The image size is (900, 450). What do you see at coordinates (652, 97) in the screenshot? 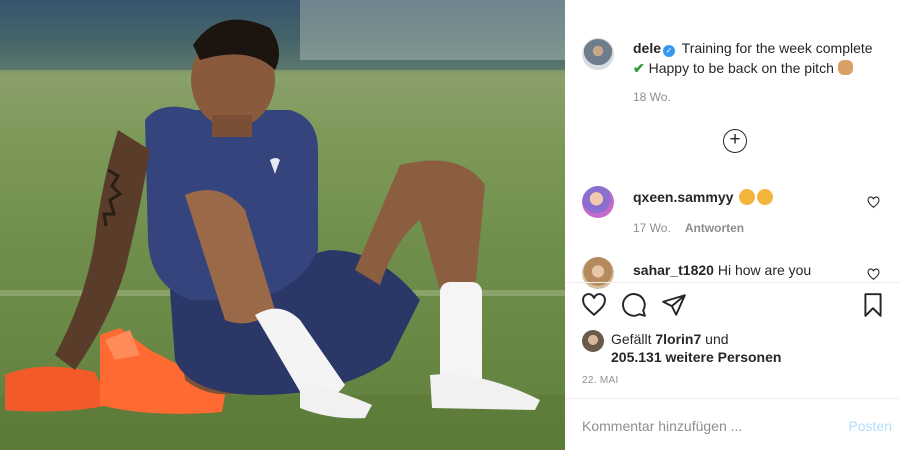
I see `post-age: 18 Wo.` at bounding box center [652, 97].